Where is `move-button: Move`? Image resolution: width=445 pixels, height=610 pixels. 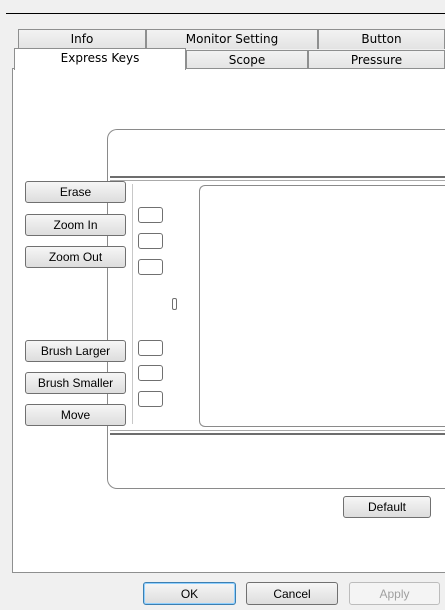
move-button: Move is located at coordinates (75, 415).